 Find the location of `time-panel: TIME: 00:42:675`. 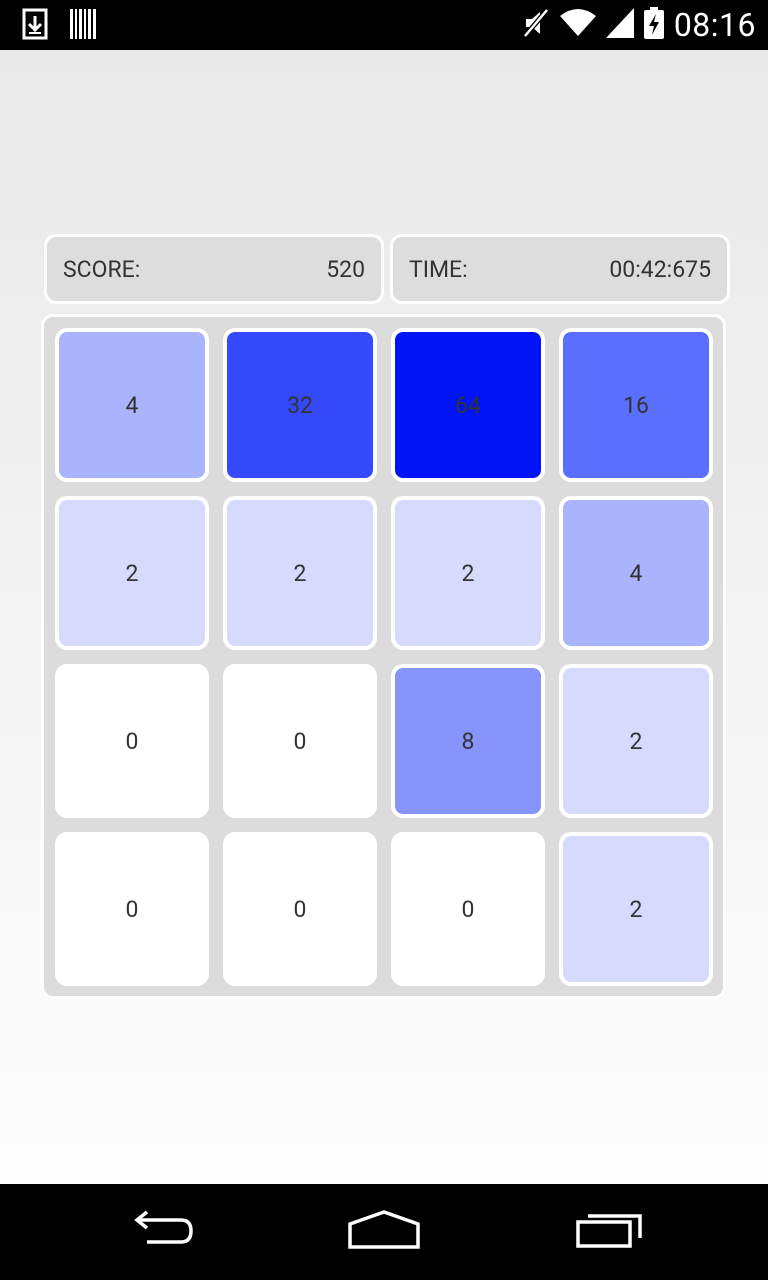

time-panel: TIME: 00:42:675 is located at coordinates (560, 269).